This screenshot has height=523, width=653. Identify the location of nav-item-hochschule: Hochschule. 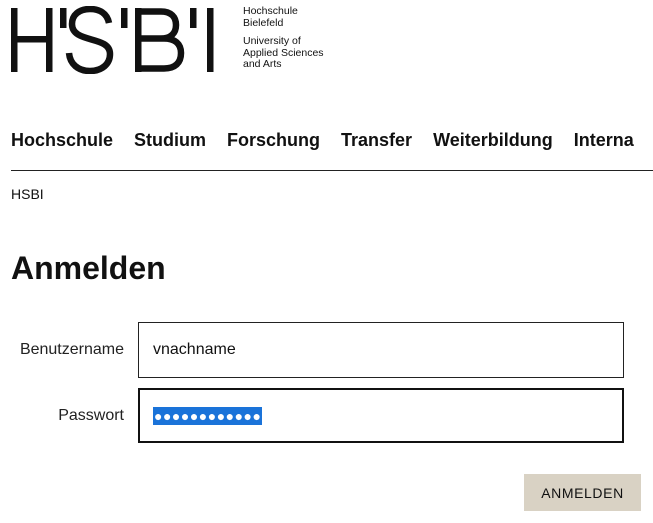
(62, 140).